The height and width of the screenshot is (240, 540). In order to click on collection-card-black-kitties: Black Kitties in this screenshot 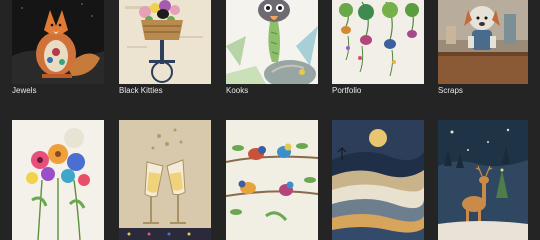, I will do `click(165, 48)`.